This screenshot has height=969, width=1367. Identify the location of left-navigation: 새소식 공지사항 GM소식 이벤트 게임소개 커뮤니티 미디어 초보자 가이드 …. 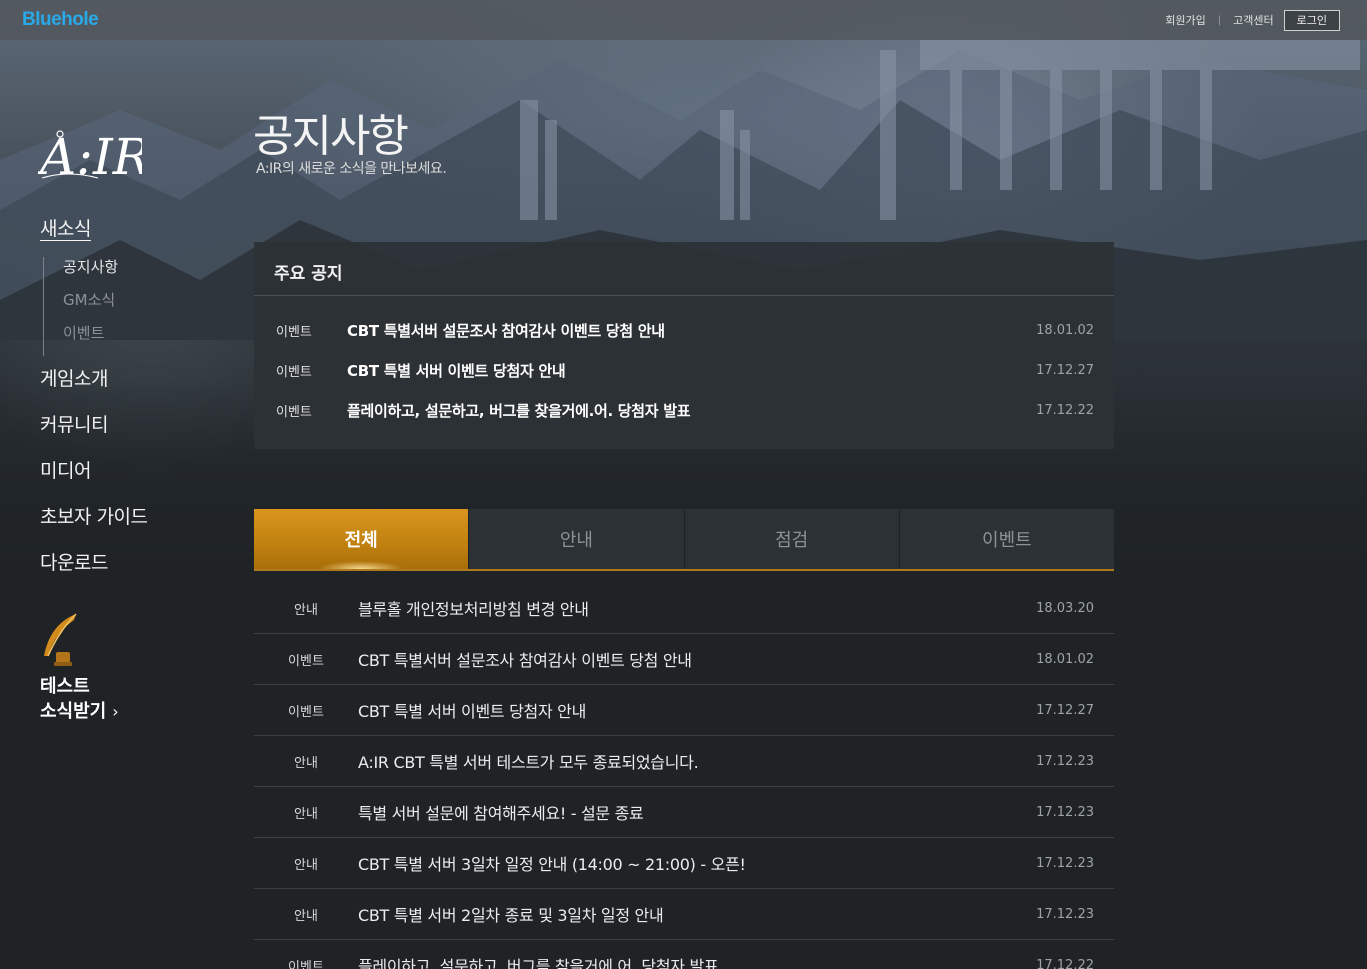
(94, 404).